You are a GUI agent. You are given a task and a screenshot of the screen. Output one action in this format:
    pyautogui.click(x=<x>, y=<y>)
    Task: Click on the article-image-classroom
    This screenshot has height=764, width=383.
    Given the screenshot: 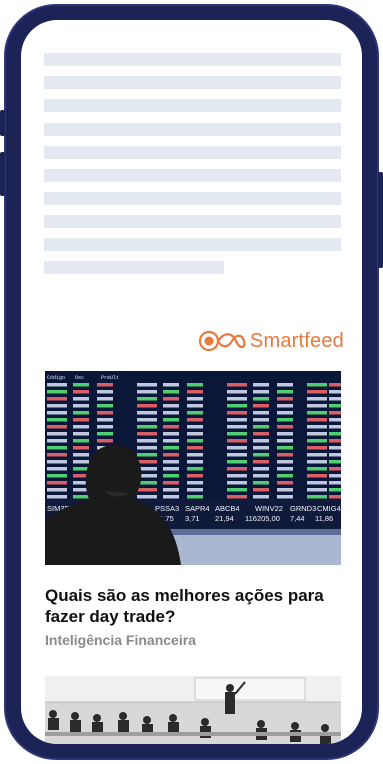 What is the action you would take?
    pyautogui.click(x=193, y=710)
    